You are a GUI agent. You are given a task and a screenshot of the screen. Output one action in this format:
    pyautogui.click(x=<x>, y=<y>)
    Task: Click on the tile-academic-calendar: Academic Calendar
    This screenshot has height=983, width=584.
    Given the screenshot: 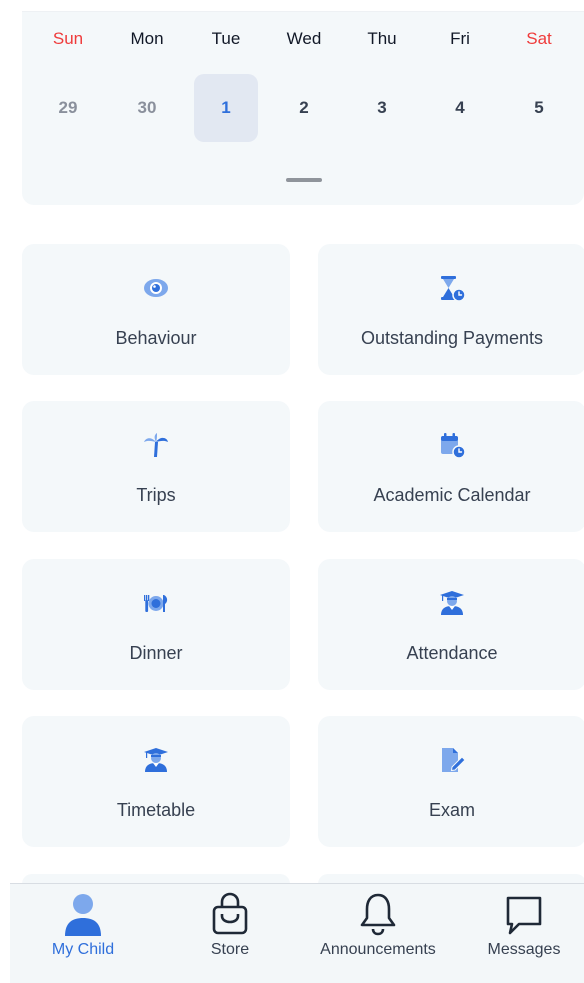 What is the action you would take?
    pyautogui.click(x=451, y=466)
    